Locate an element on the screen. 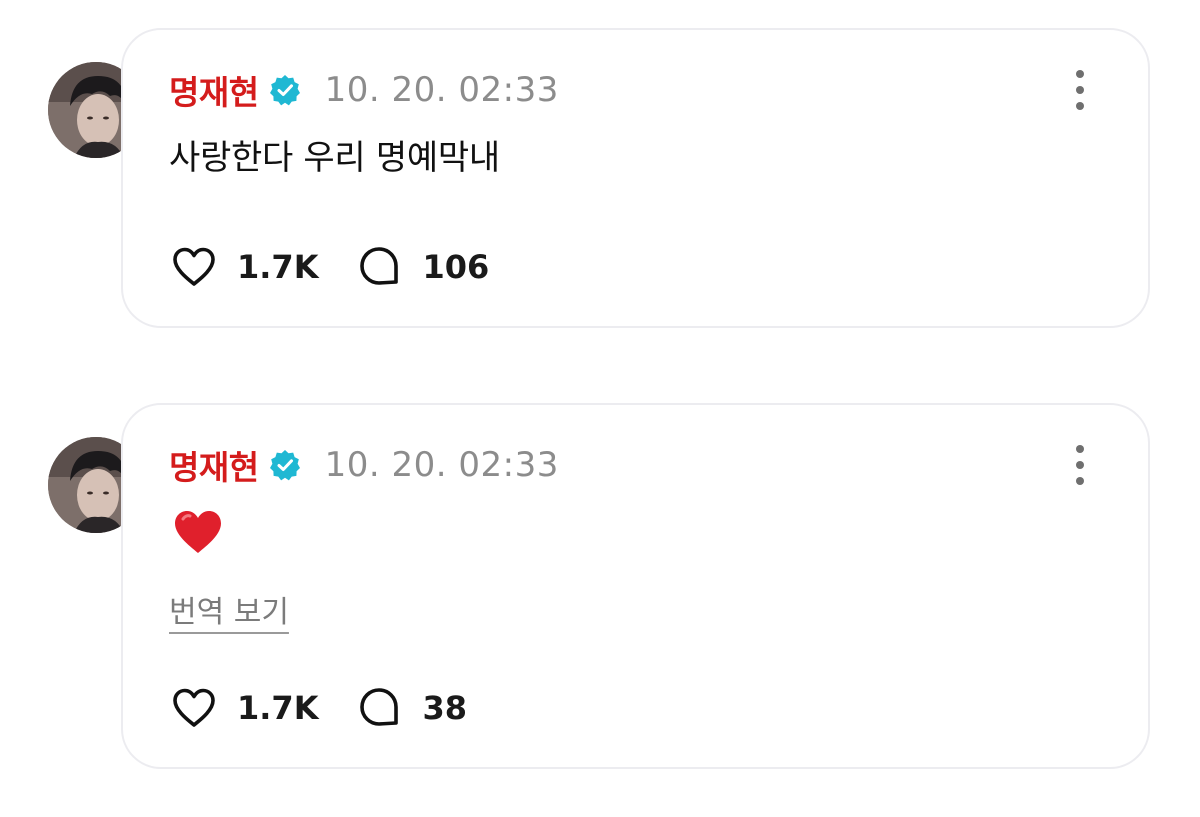  post-text: 사랑한다 우리 명예막내 is located at coordinates (334, 158).